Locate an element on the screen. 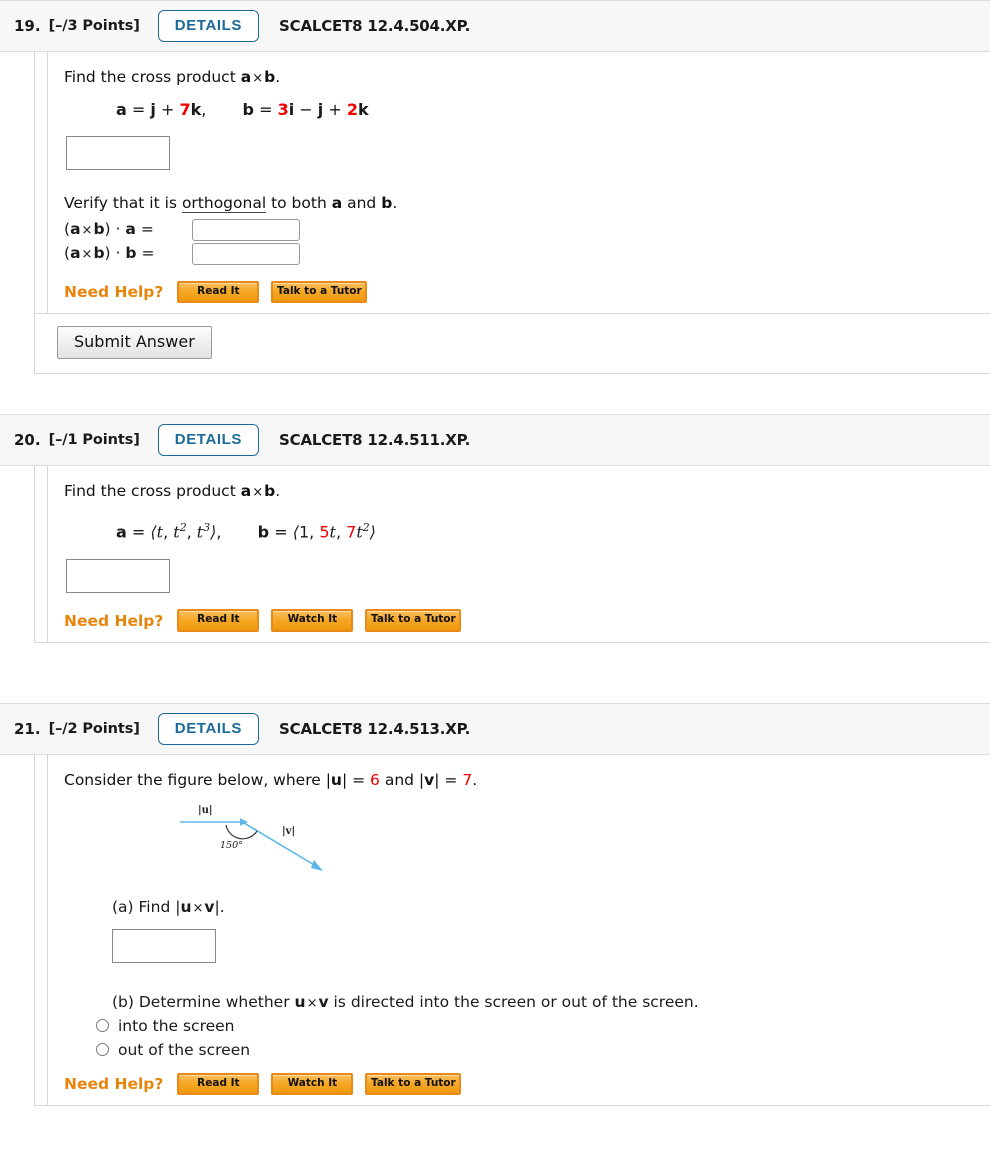 This screenshot has height=1158, width=990. problem-19-given-vectors: a = j + 7k, b = 3i − j + 2k is located at coordinates (553, 110).